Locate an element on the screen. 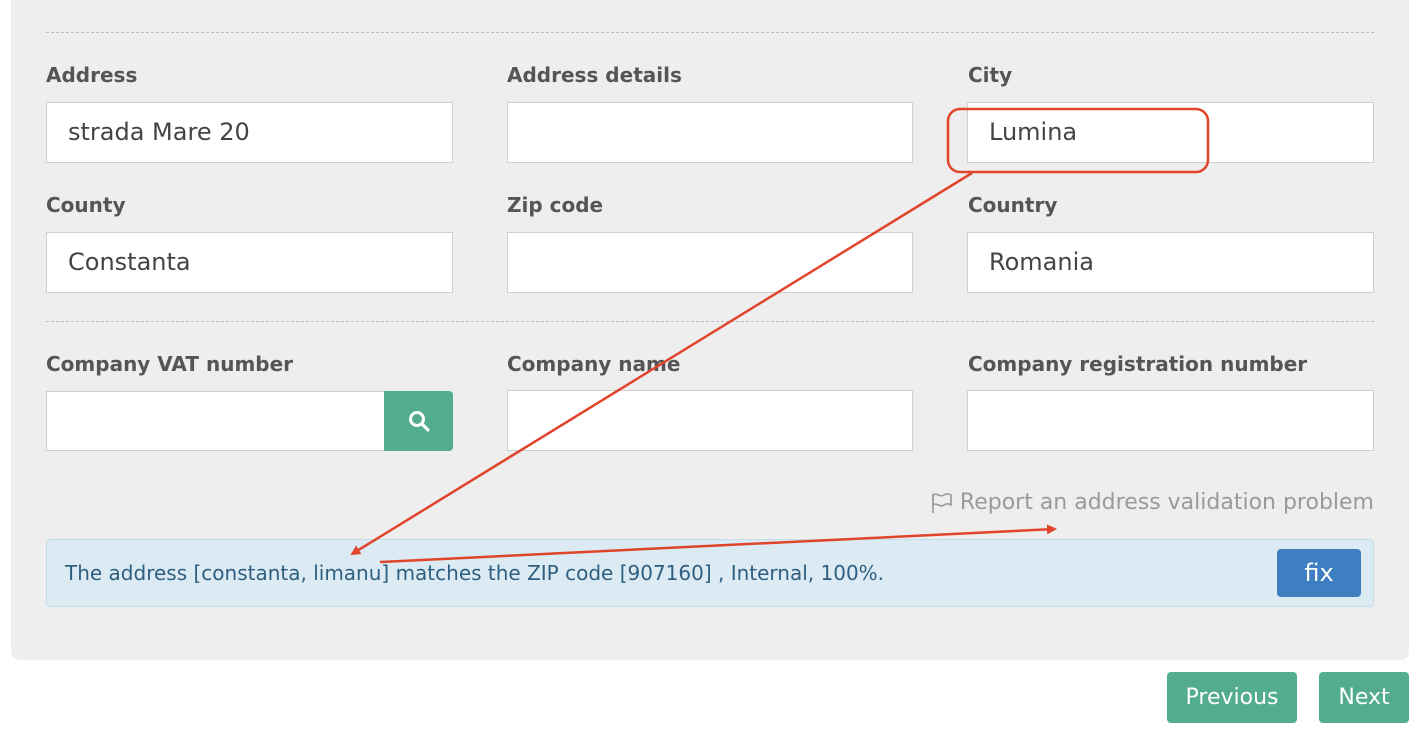  previous-button: Previous is located at coordinates (1232, 697).